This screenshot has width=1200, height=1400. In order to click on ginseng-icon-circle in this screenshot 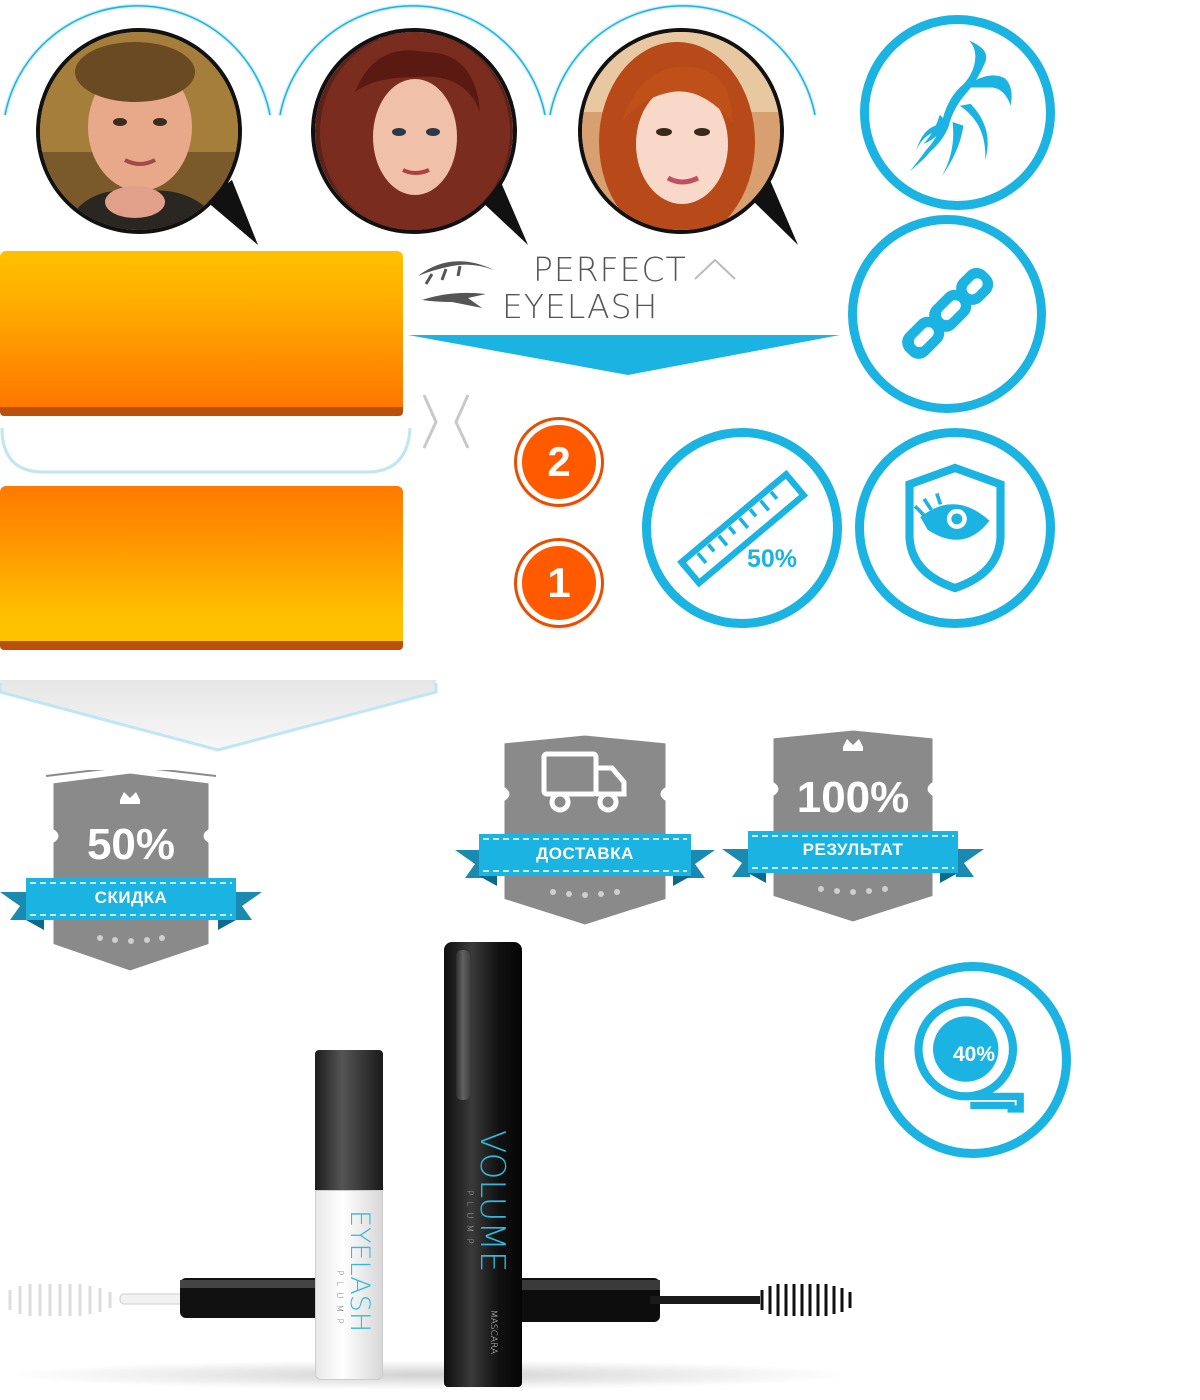, I will do `click(957, 112)`.